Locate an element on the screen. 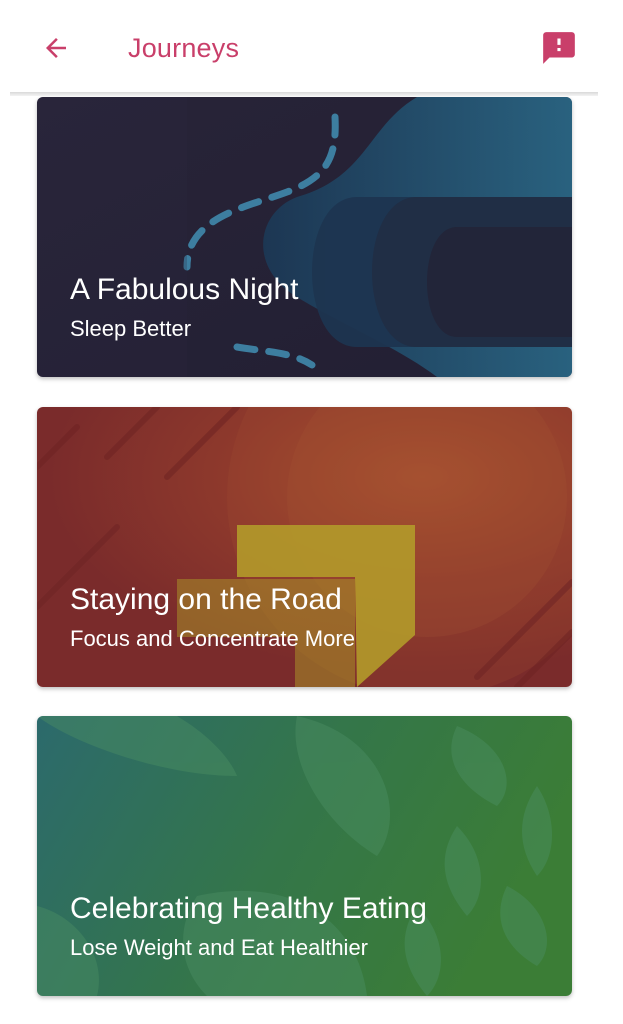 This screenshot has height=1024, width=623. feedback-icon is located at coordinates (559, 48).